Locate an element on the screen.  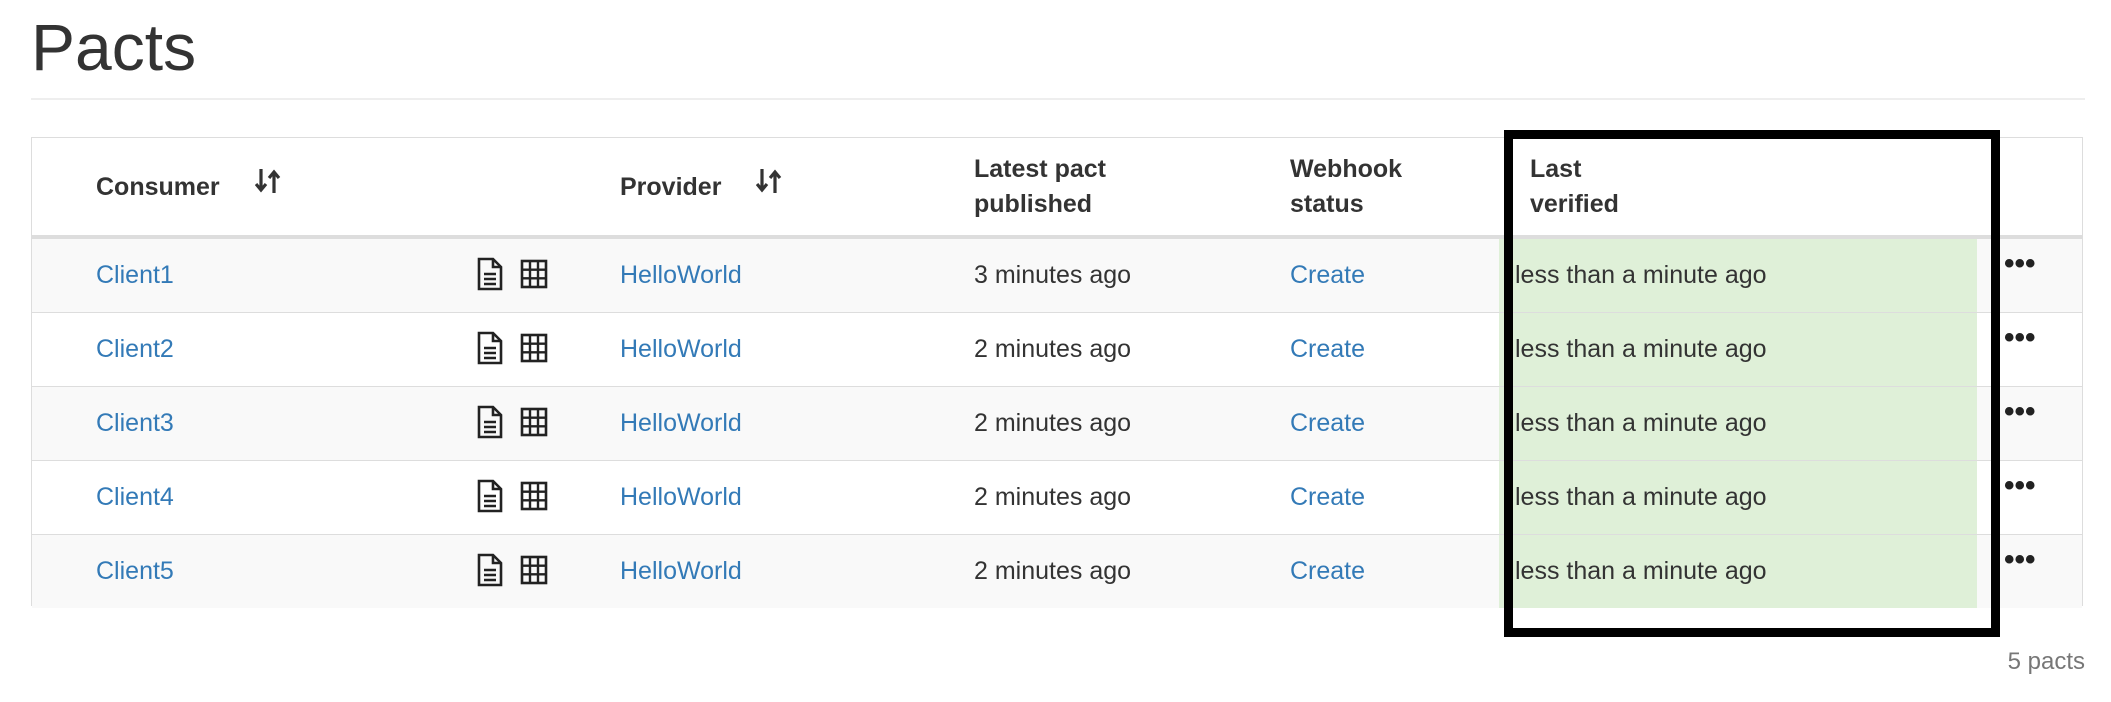
column-header-last-verified-line1: Last is located at coordinates (1556, 169).